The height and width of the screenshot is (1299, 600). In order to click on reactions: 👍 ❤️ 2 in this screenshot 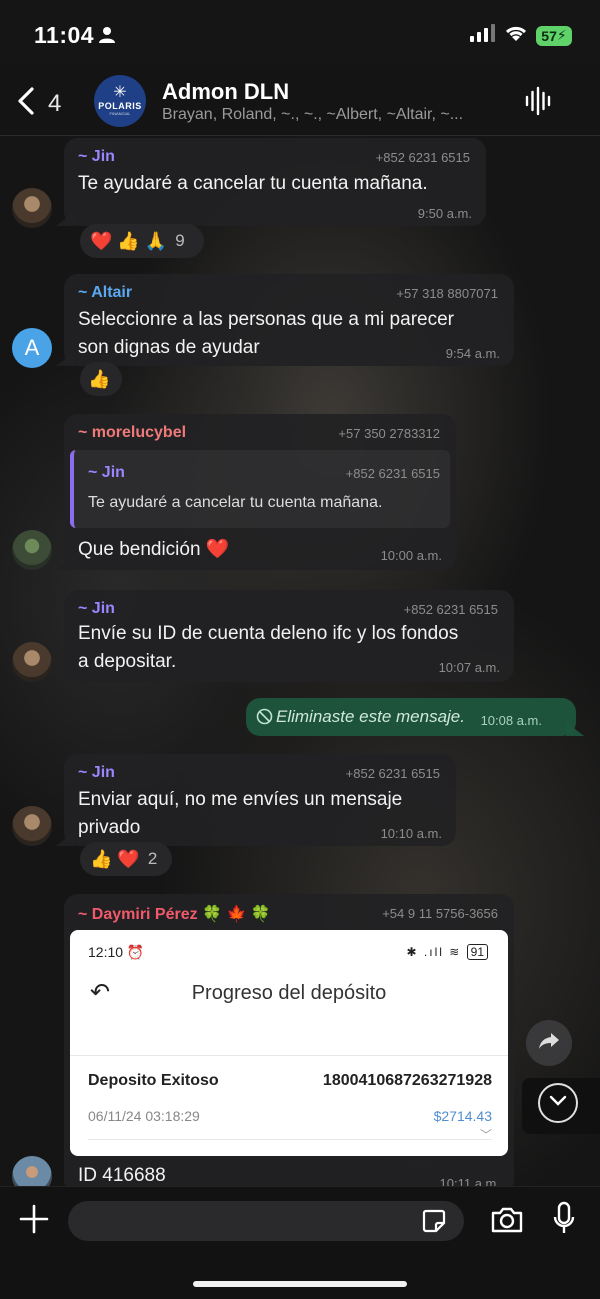, I will do `click(126, 859)`.